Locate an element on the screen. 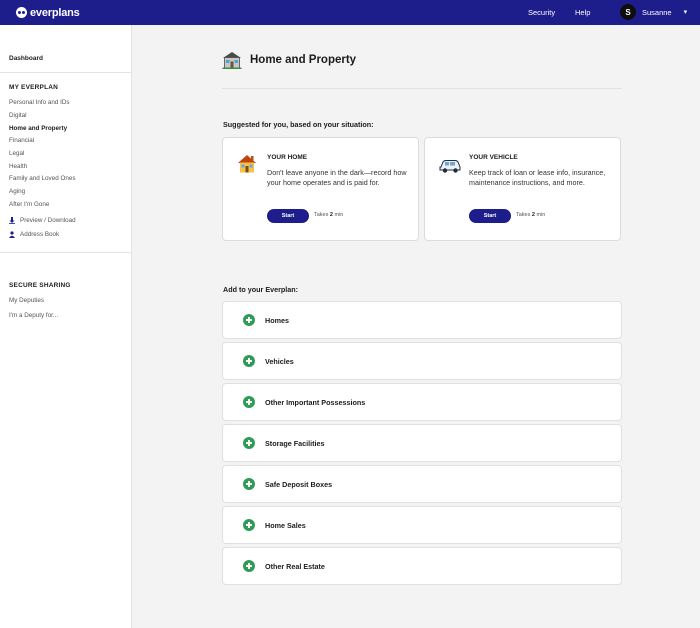 This screenshot has width=700, height=628. sidebar-item-after-im-gone: After I'm Gone is located at coordinates (29, 204).